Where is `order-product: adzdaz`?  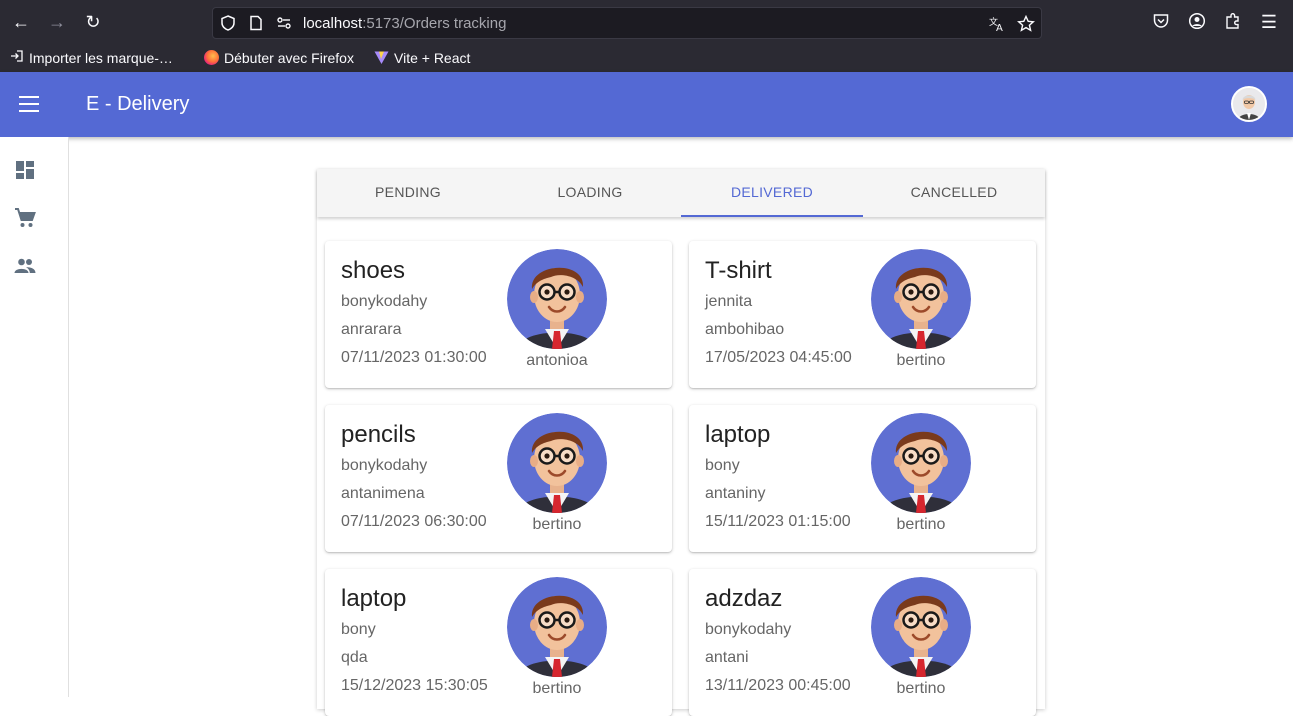
order-product: adzdaz is located at coordinates (744, 598).